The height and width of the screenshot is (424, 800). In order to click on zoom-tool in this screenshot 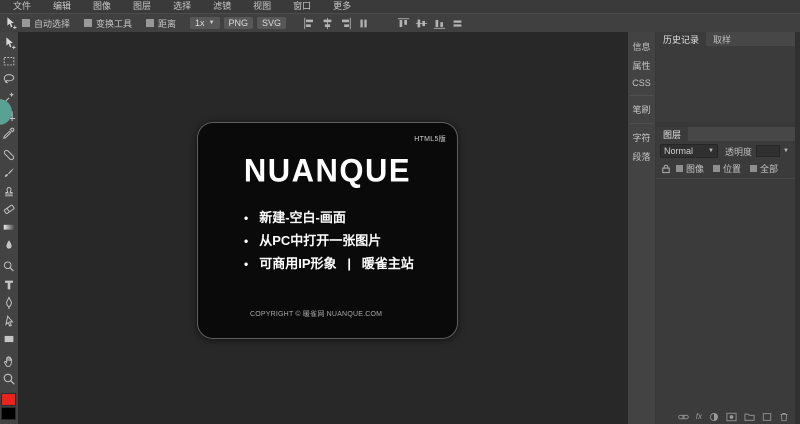, I will do `click(9, 379)`.